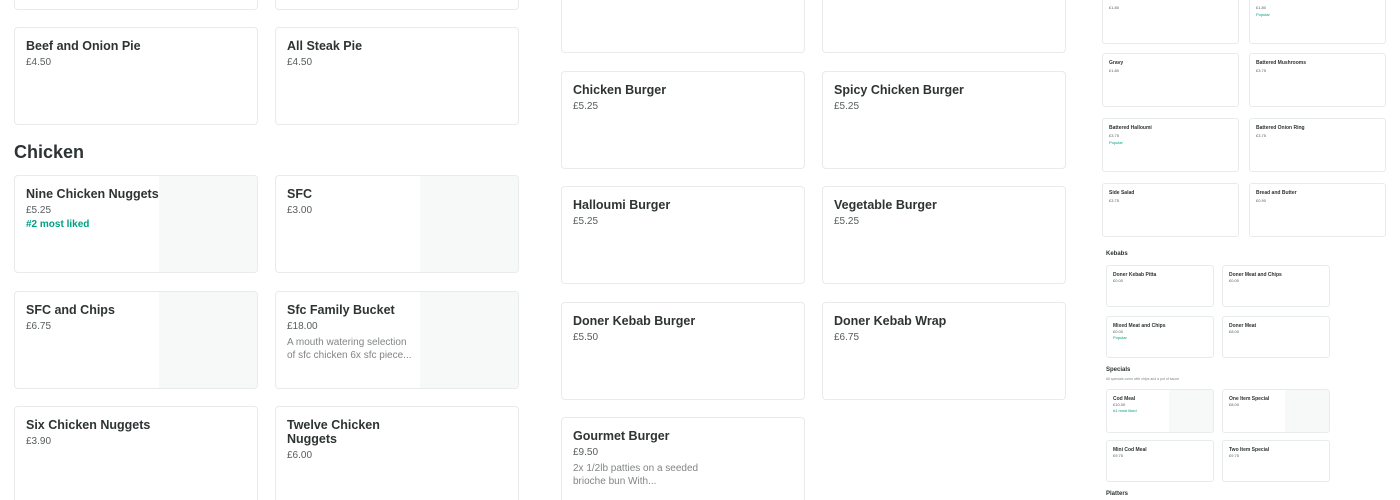 This screenshot has width=1400, height=500. I want to click on item-price: £3.00, so click(300, 210).